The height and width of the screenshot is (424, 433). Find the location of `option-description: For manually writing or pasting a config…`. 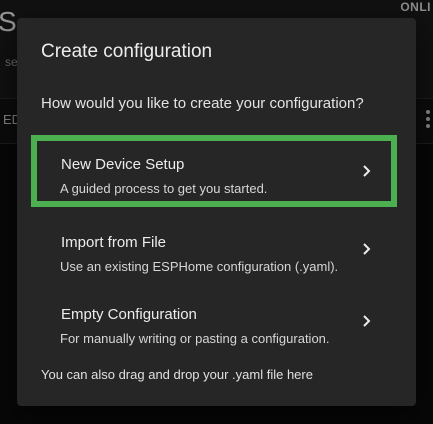

option-description: For manually writing or pasting a config… is located at coordinates (195, 338).